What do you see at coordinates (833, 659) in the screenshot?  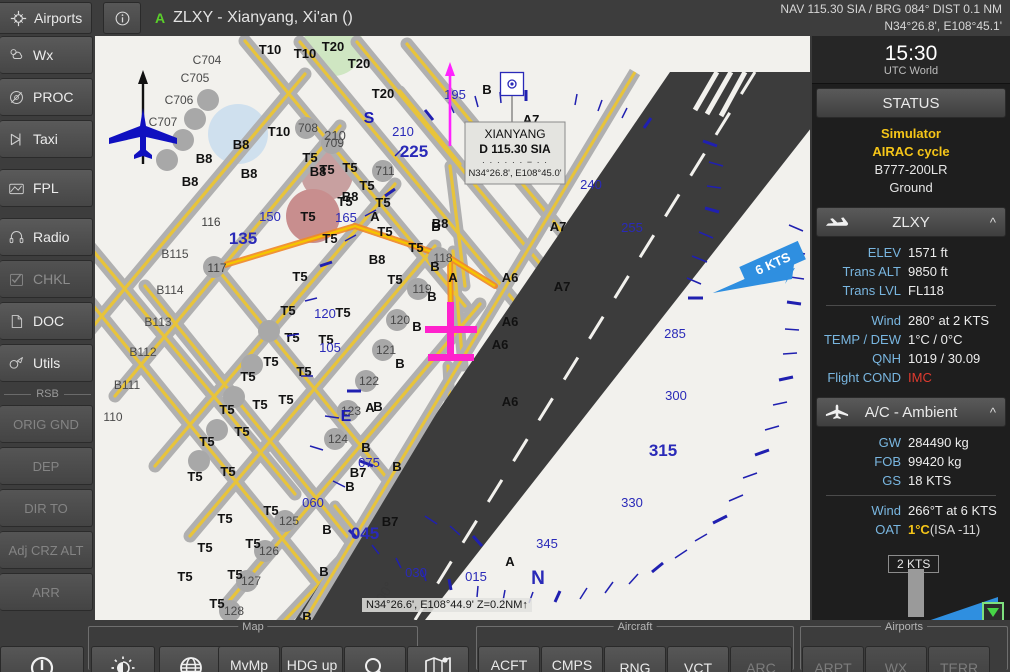 I see `arpt-button: ARPT` at bounding box center [833, 659].